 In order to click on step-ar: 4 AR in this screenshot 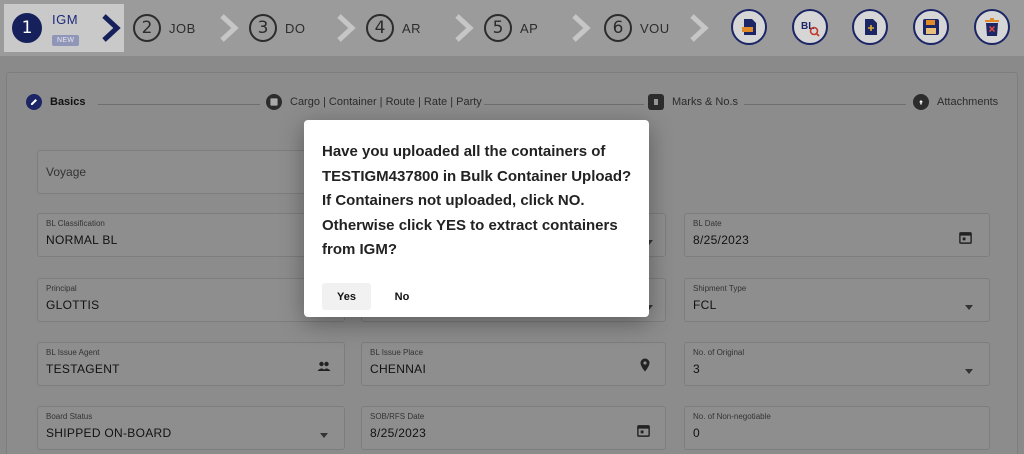, I will do `click(393, 28)`.